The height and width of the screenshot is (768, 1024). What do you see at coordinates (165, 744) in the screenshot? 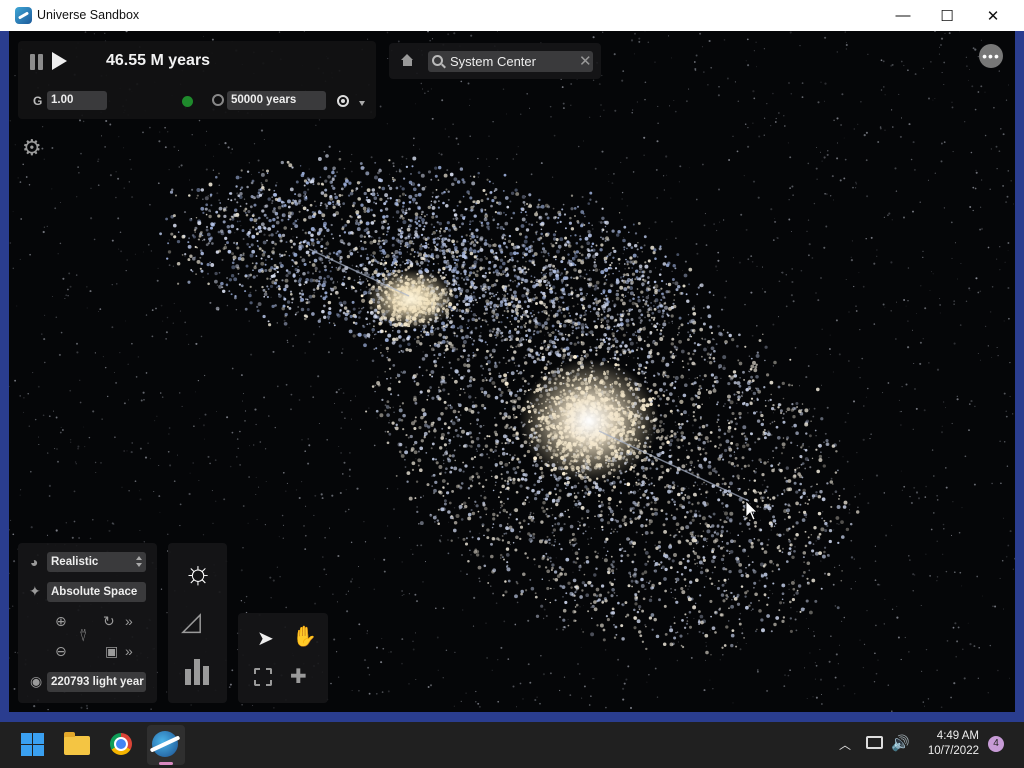
I see `universe-sandbox-taskbar-icon` at bounding box center [165, 744].